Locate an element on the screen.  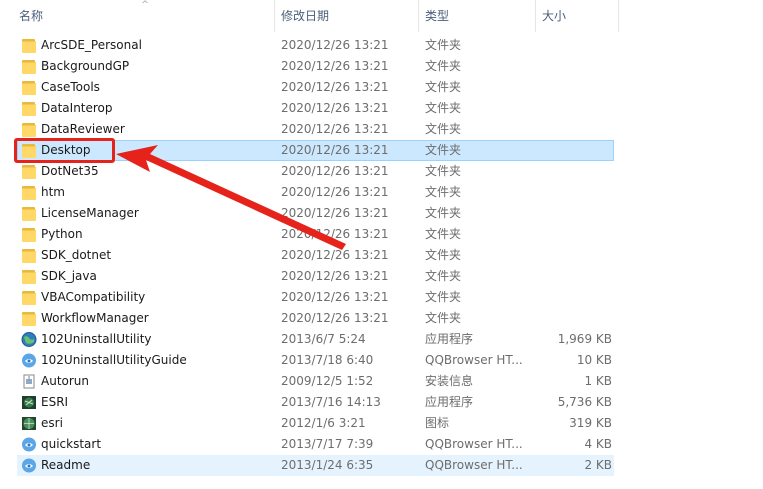
file-name: BackgroundGP is located at coordinates (85, 66).